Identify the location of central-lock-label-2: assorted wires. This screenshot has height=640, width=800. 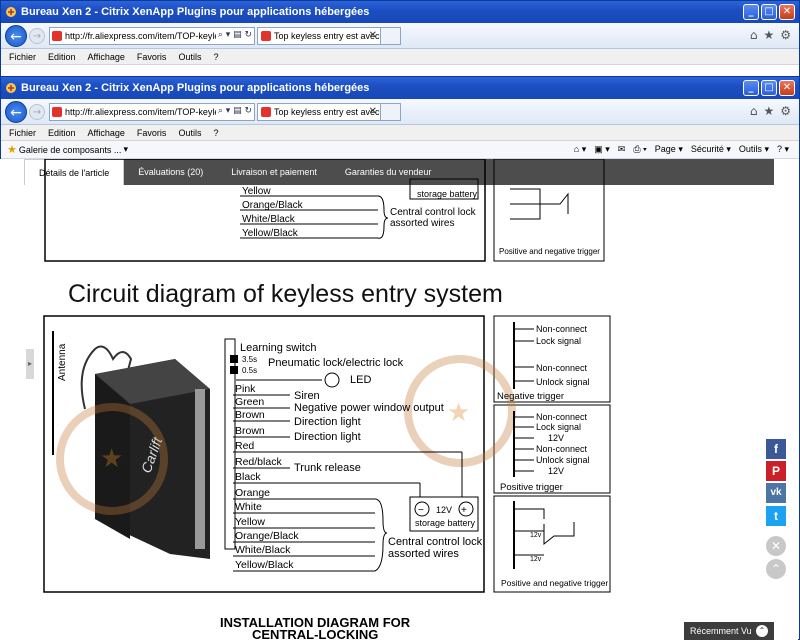
(423, 554).